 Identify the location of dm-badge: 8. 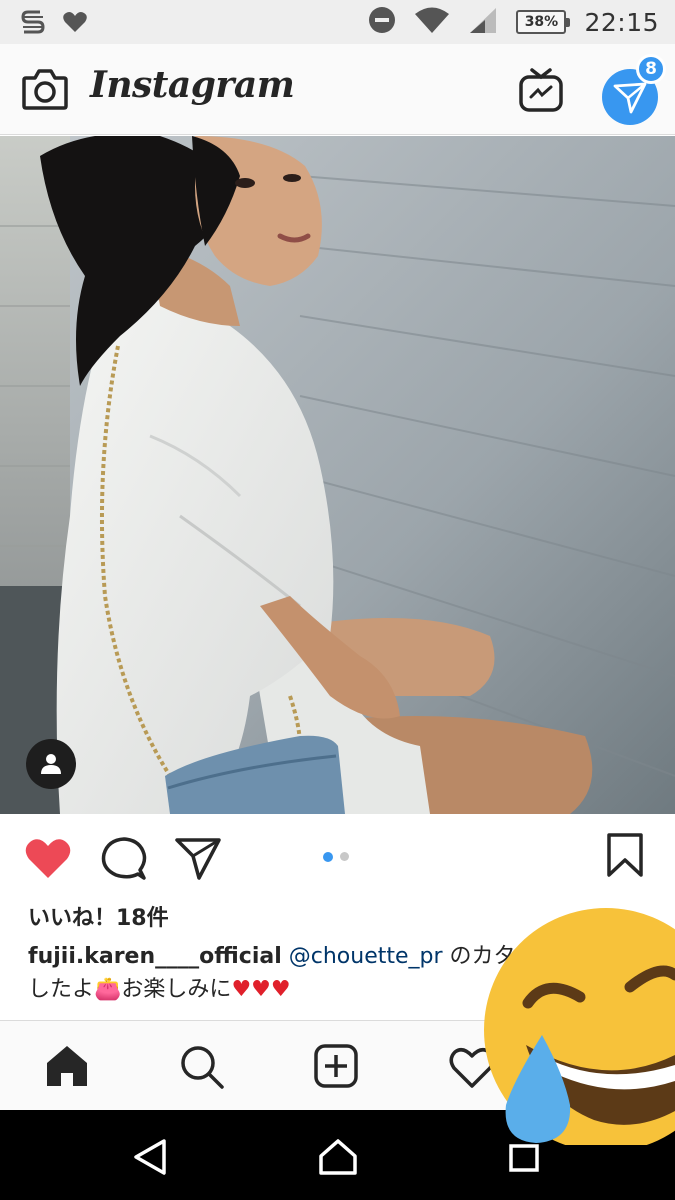
(651, 69).